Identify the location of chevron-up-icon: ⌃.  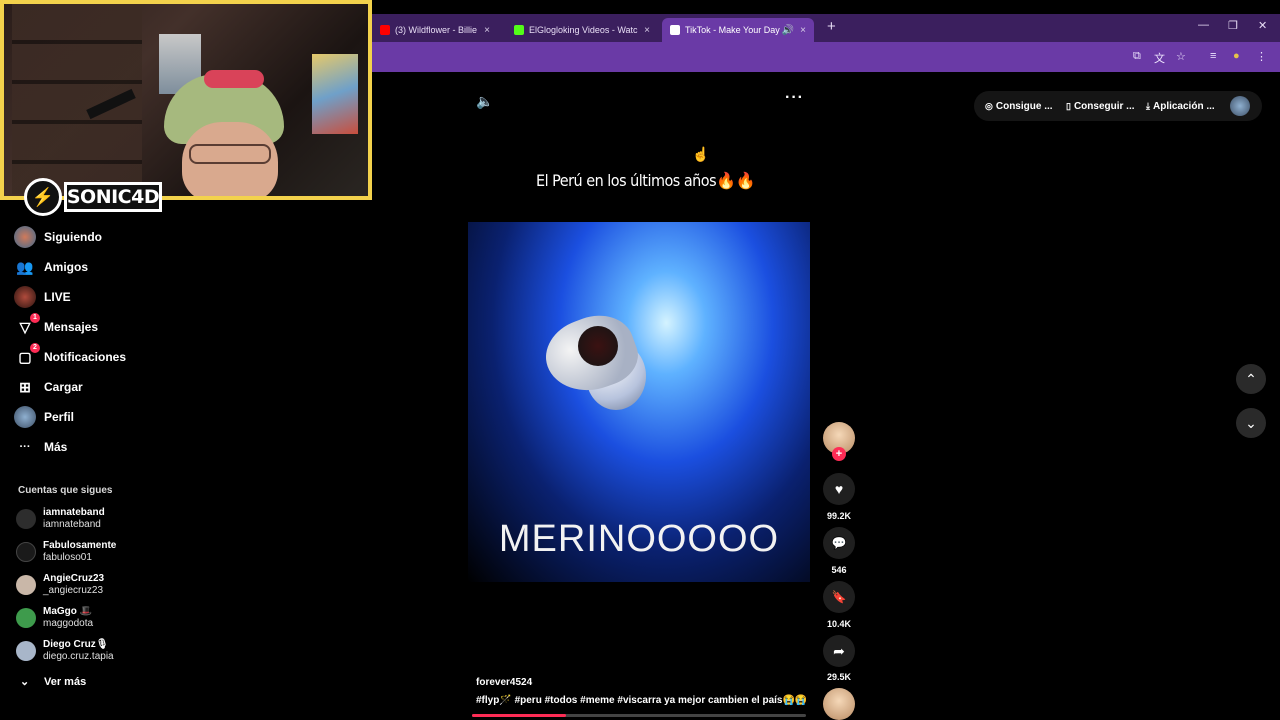
(1251, 378).